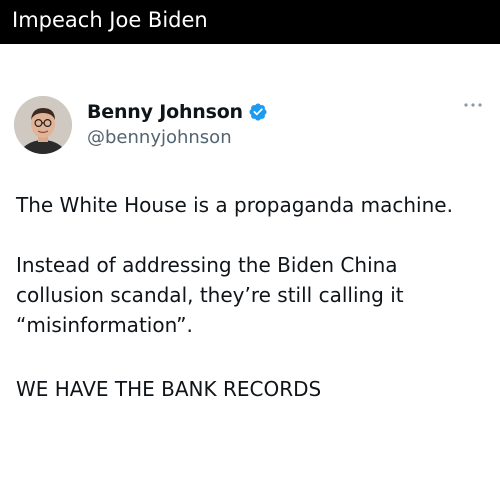 This screenshot has width=500, height=481. What do you see at coordinates (159, 137) in the screenshot?
I see `author-handle: @bennyjohnson` at bounding box center [159, 137].